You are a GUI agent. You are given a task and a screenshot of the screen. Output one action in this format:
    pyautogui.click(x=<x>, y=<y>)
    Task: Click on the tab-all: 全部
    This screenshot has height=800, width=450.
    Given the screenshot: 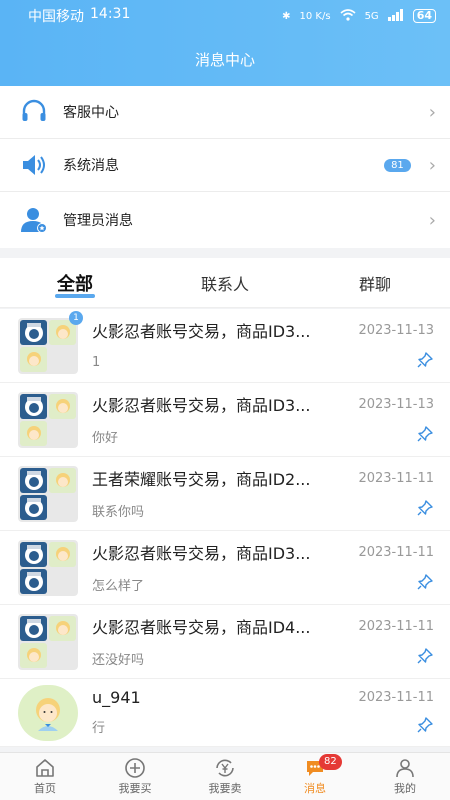 What is the action you would take?
    pyautogui.click(x=75, y=282)
    